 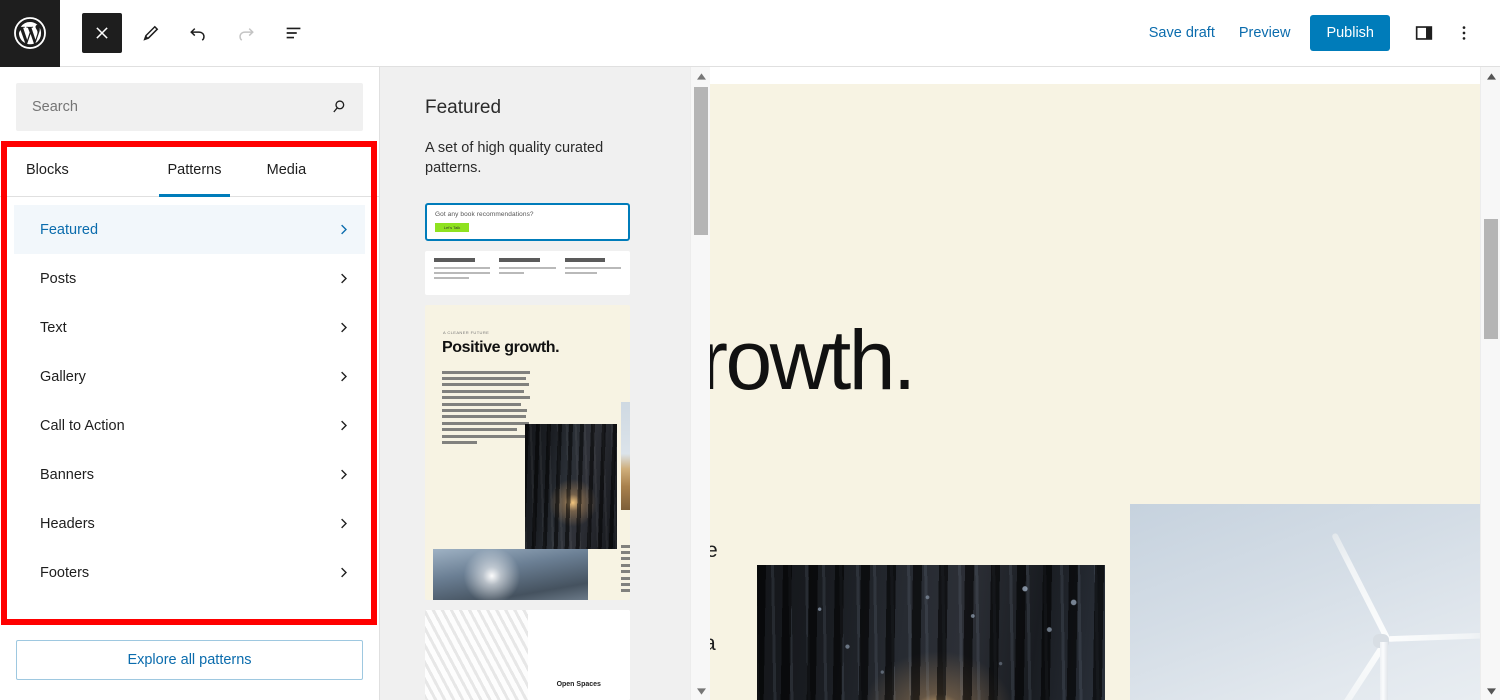 I want to click on category-item-posts: Posts, so click(x=189, y=278).